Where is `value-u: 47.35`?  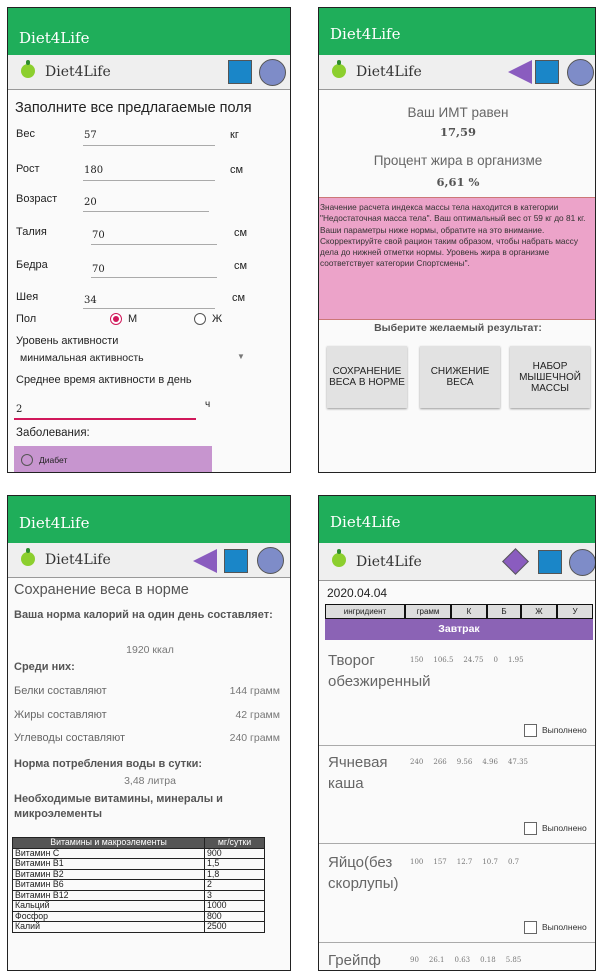 value-u: 47.35 is located at coordinates (517, 762).